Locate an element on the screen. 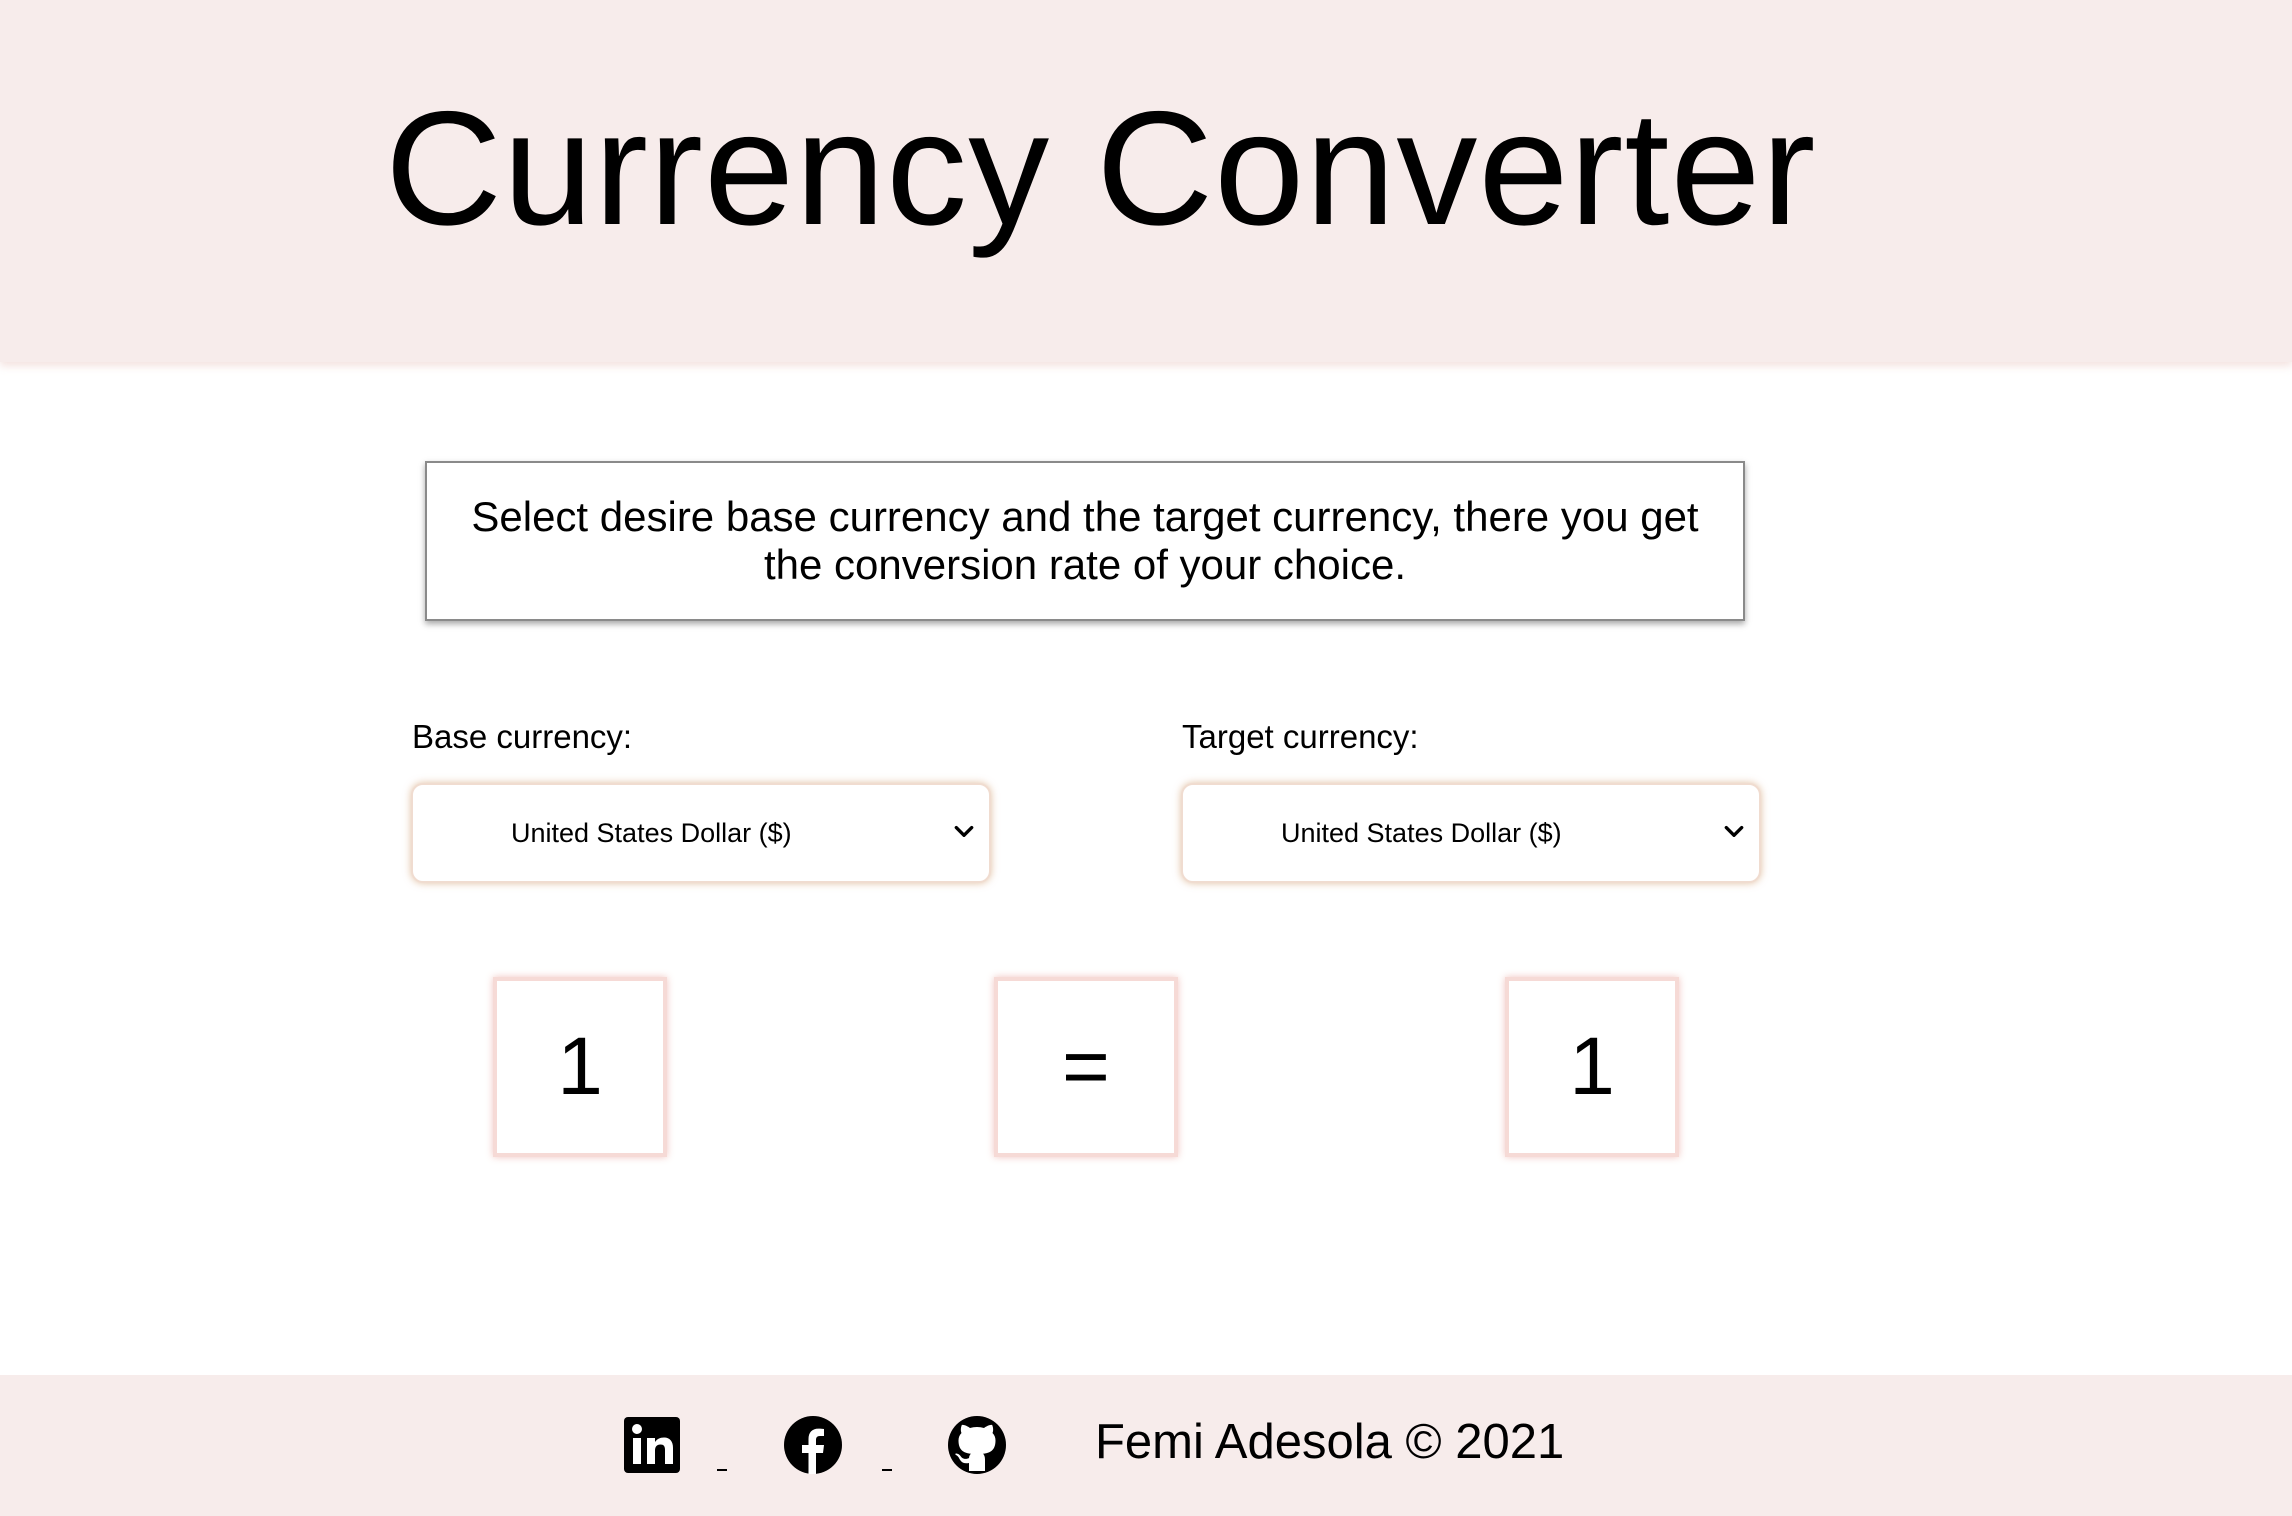  page-title: Currency Converter is located at coordinates (1101, 168).